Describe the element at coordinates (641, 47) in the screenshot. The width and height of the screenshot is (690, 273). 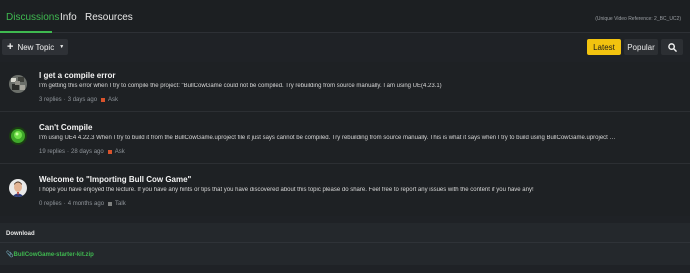
I see `popular-button: Popular` at that location.